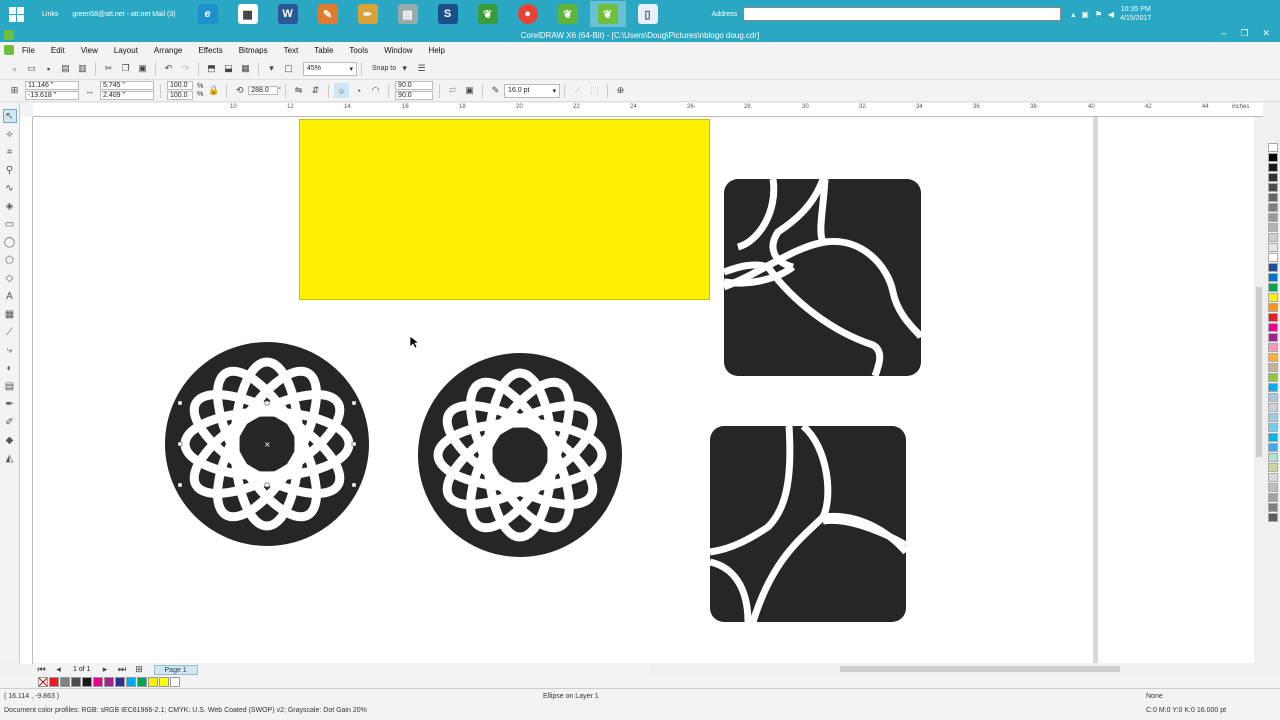  Describe the element at coordinates (142, 68) in the screenshot. I see `paste-icon: ▣` at that location.